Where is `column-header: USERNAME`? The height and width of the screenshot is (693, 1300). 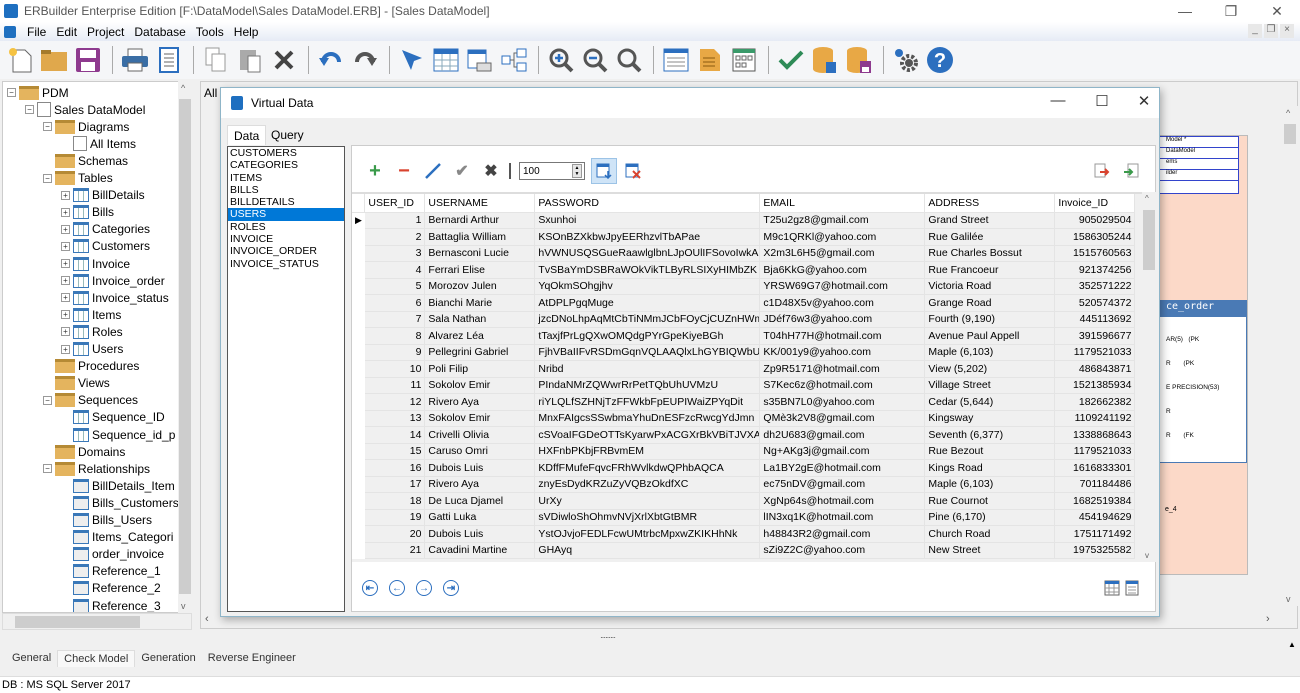 column-header: USERNAME is located at coordinates (480, 203).